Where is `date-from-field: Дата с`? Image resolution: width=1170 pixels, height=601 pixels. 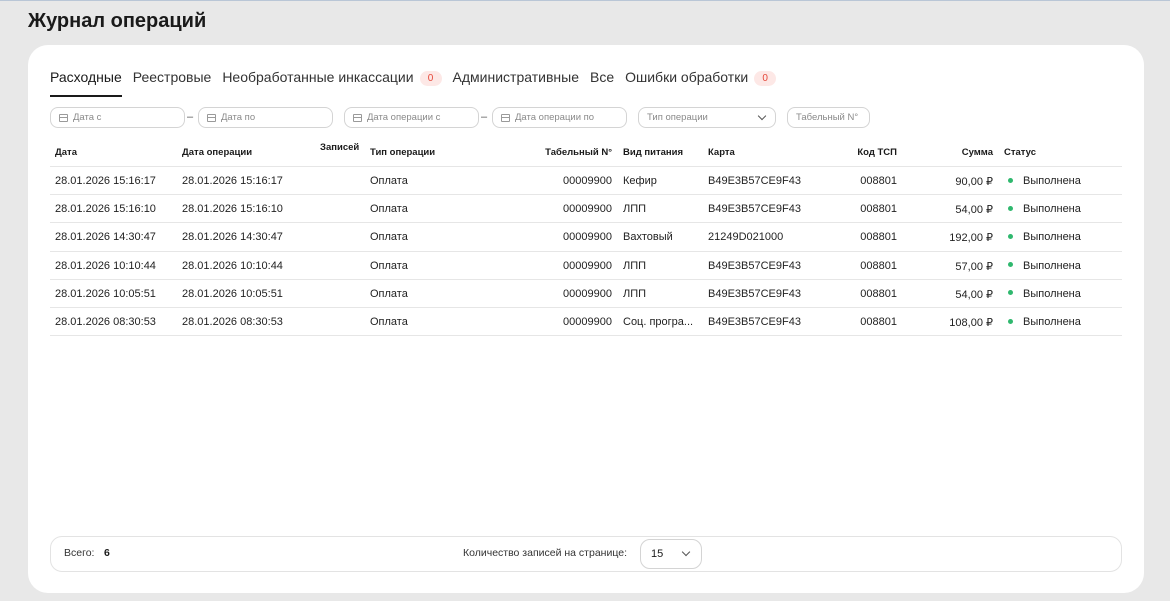
date-from-field: Дата с is located at coordinates (117, 117).